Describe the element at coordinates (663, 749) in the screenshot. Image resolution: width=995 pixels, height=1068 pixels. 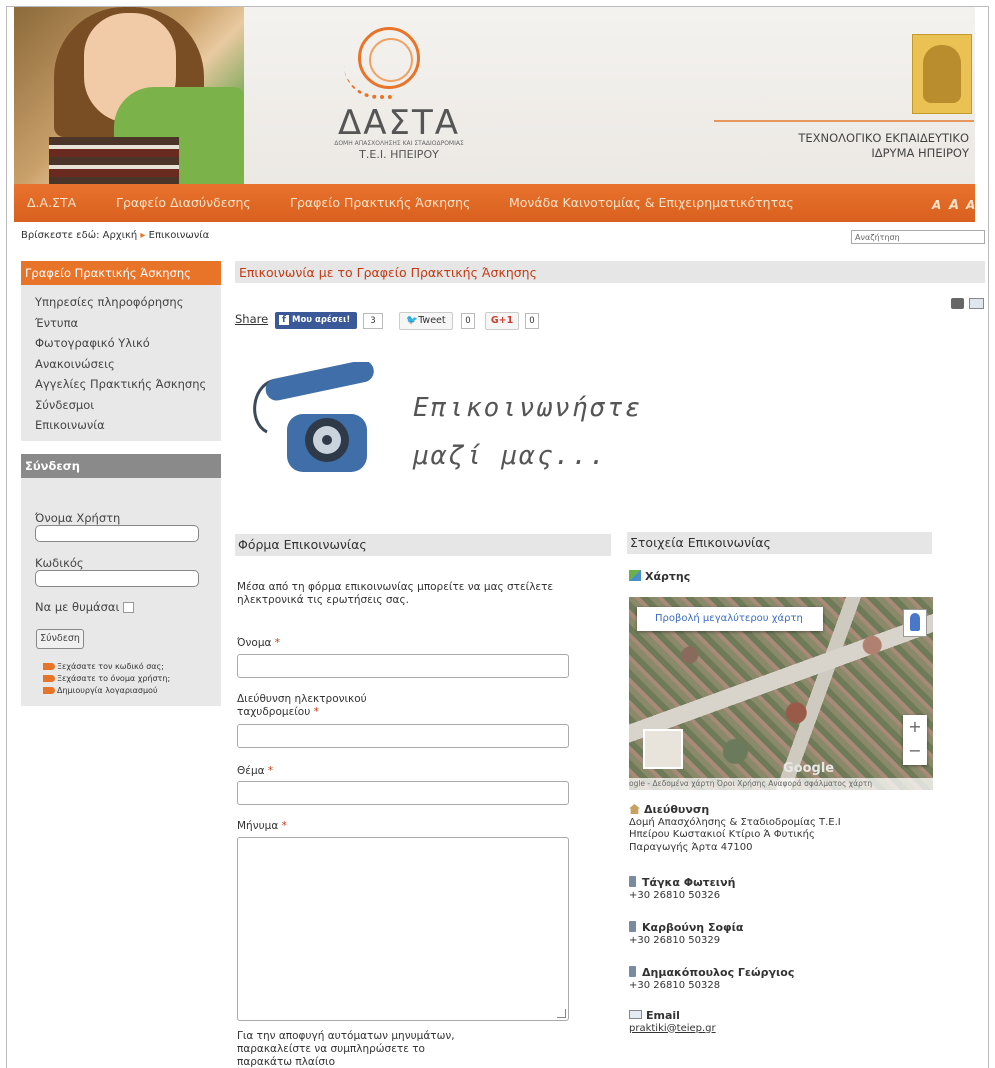
I see `map-type-toggle` at that location.